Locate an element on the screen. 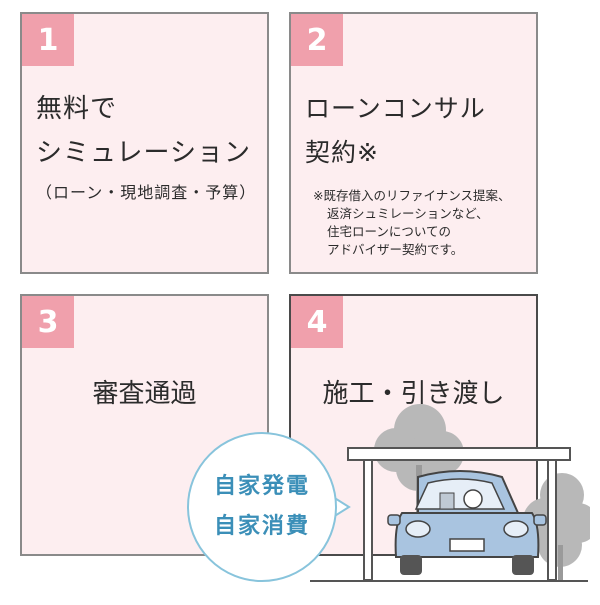 This screenshot has height=605, width=600. step-title: 無料で シミュレーション is located at coordinates (143, 131).